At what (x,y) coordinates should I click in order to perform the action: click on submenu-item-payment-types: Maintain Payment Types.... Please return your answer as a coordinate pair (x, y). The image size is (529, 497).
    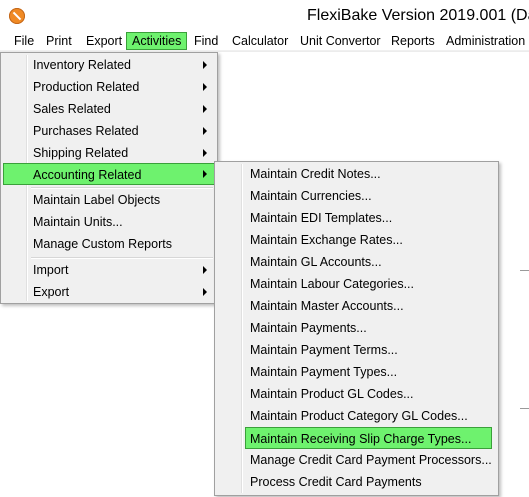
    Looking at the image, I should click on (356, 372).